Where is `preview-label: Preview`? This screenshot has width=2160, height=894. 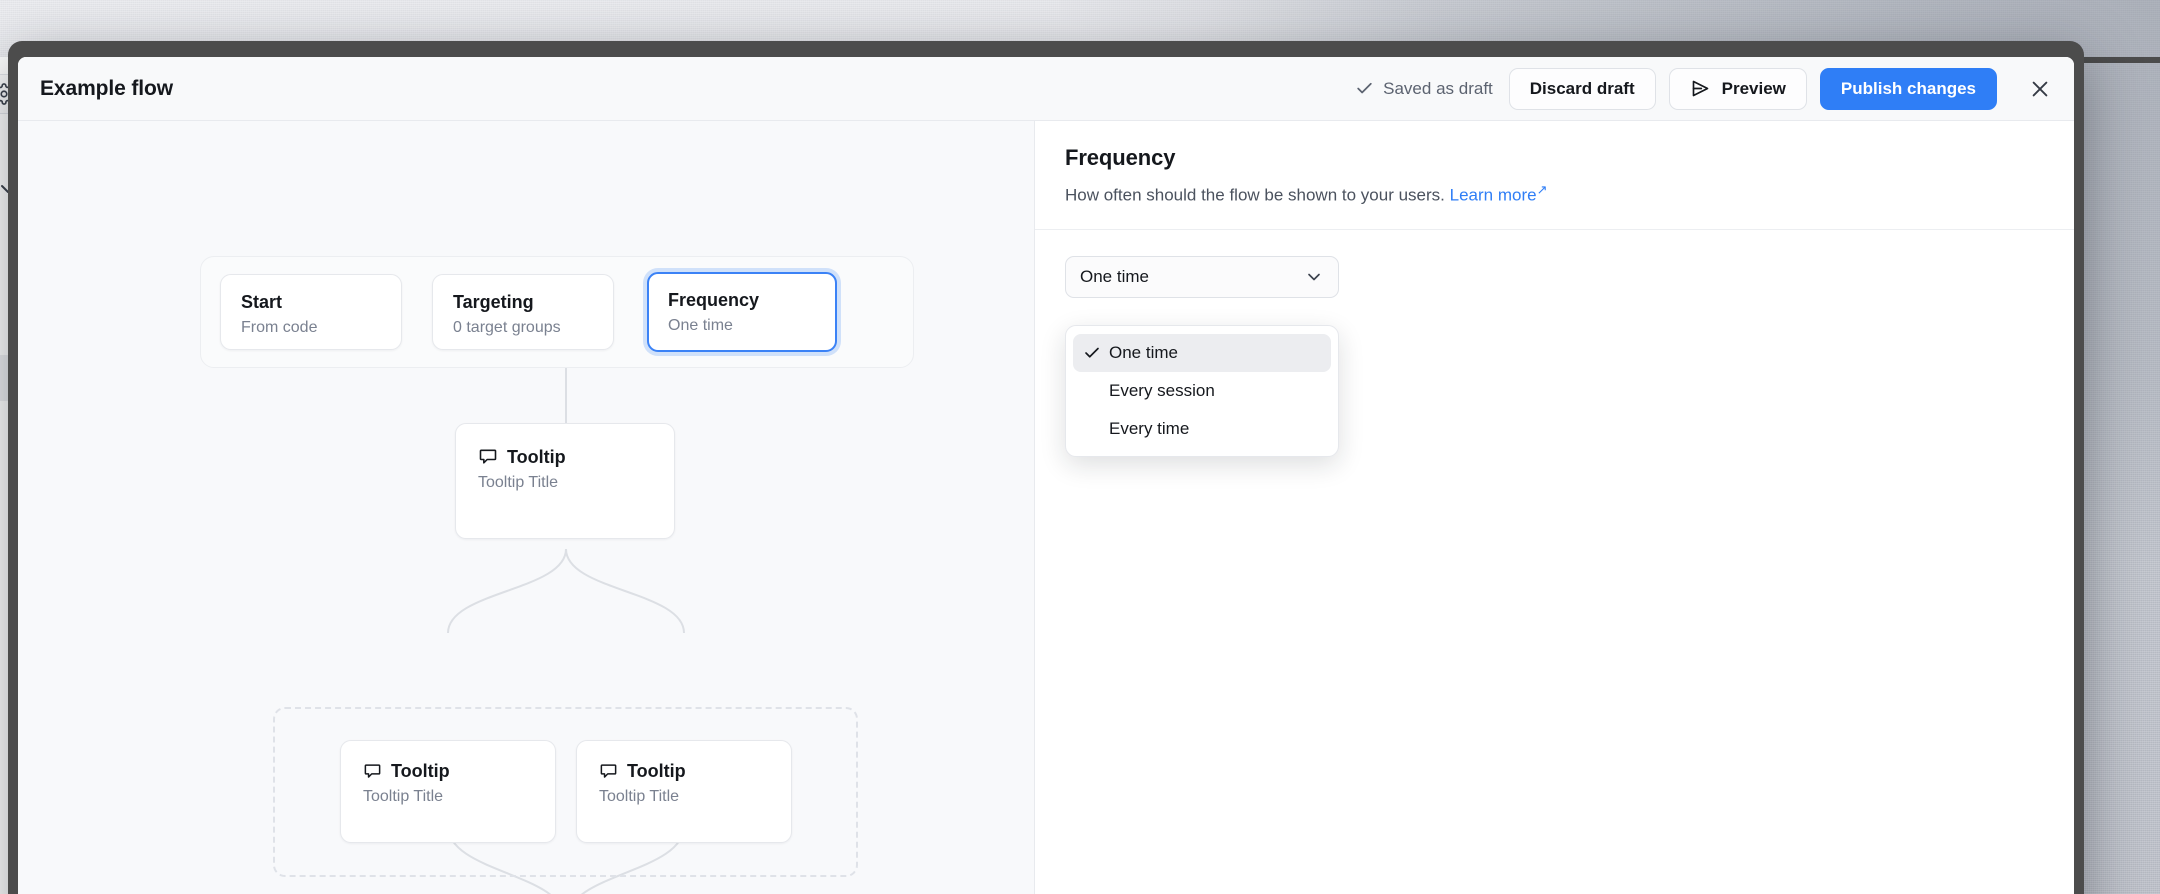 preview-label: Preview is located at coordinates (1753, 88).